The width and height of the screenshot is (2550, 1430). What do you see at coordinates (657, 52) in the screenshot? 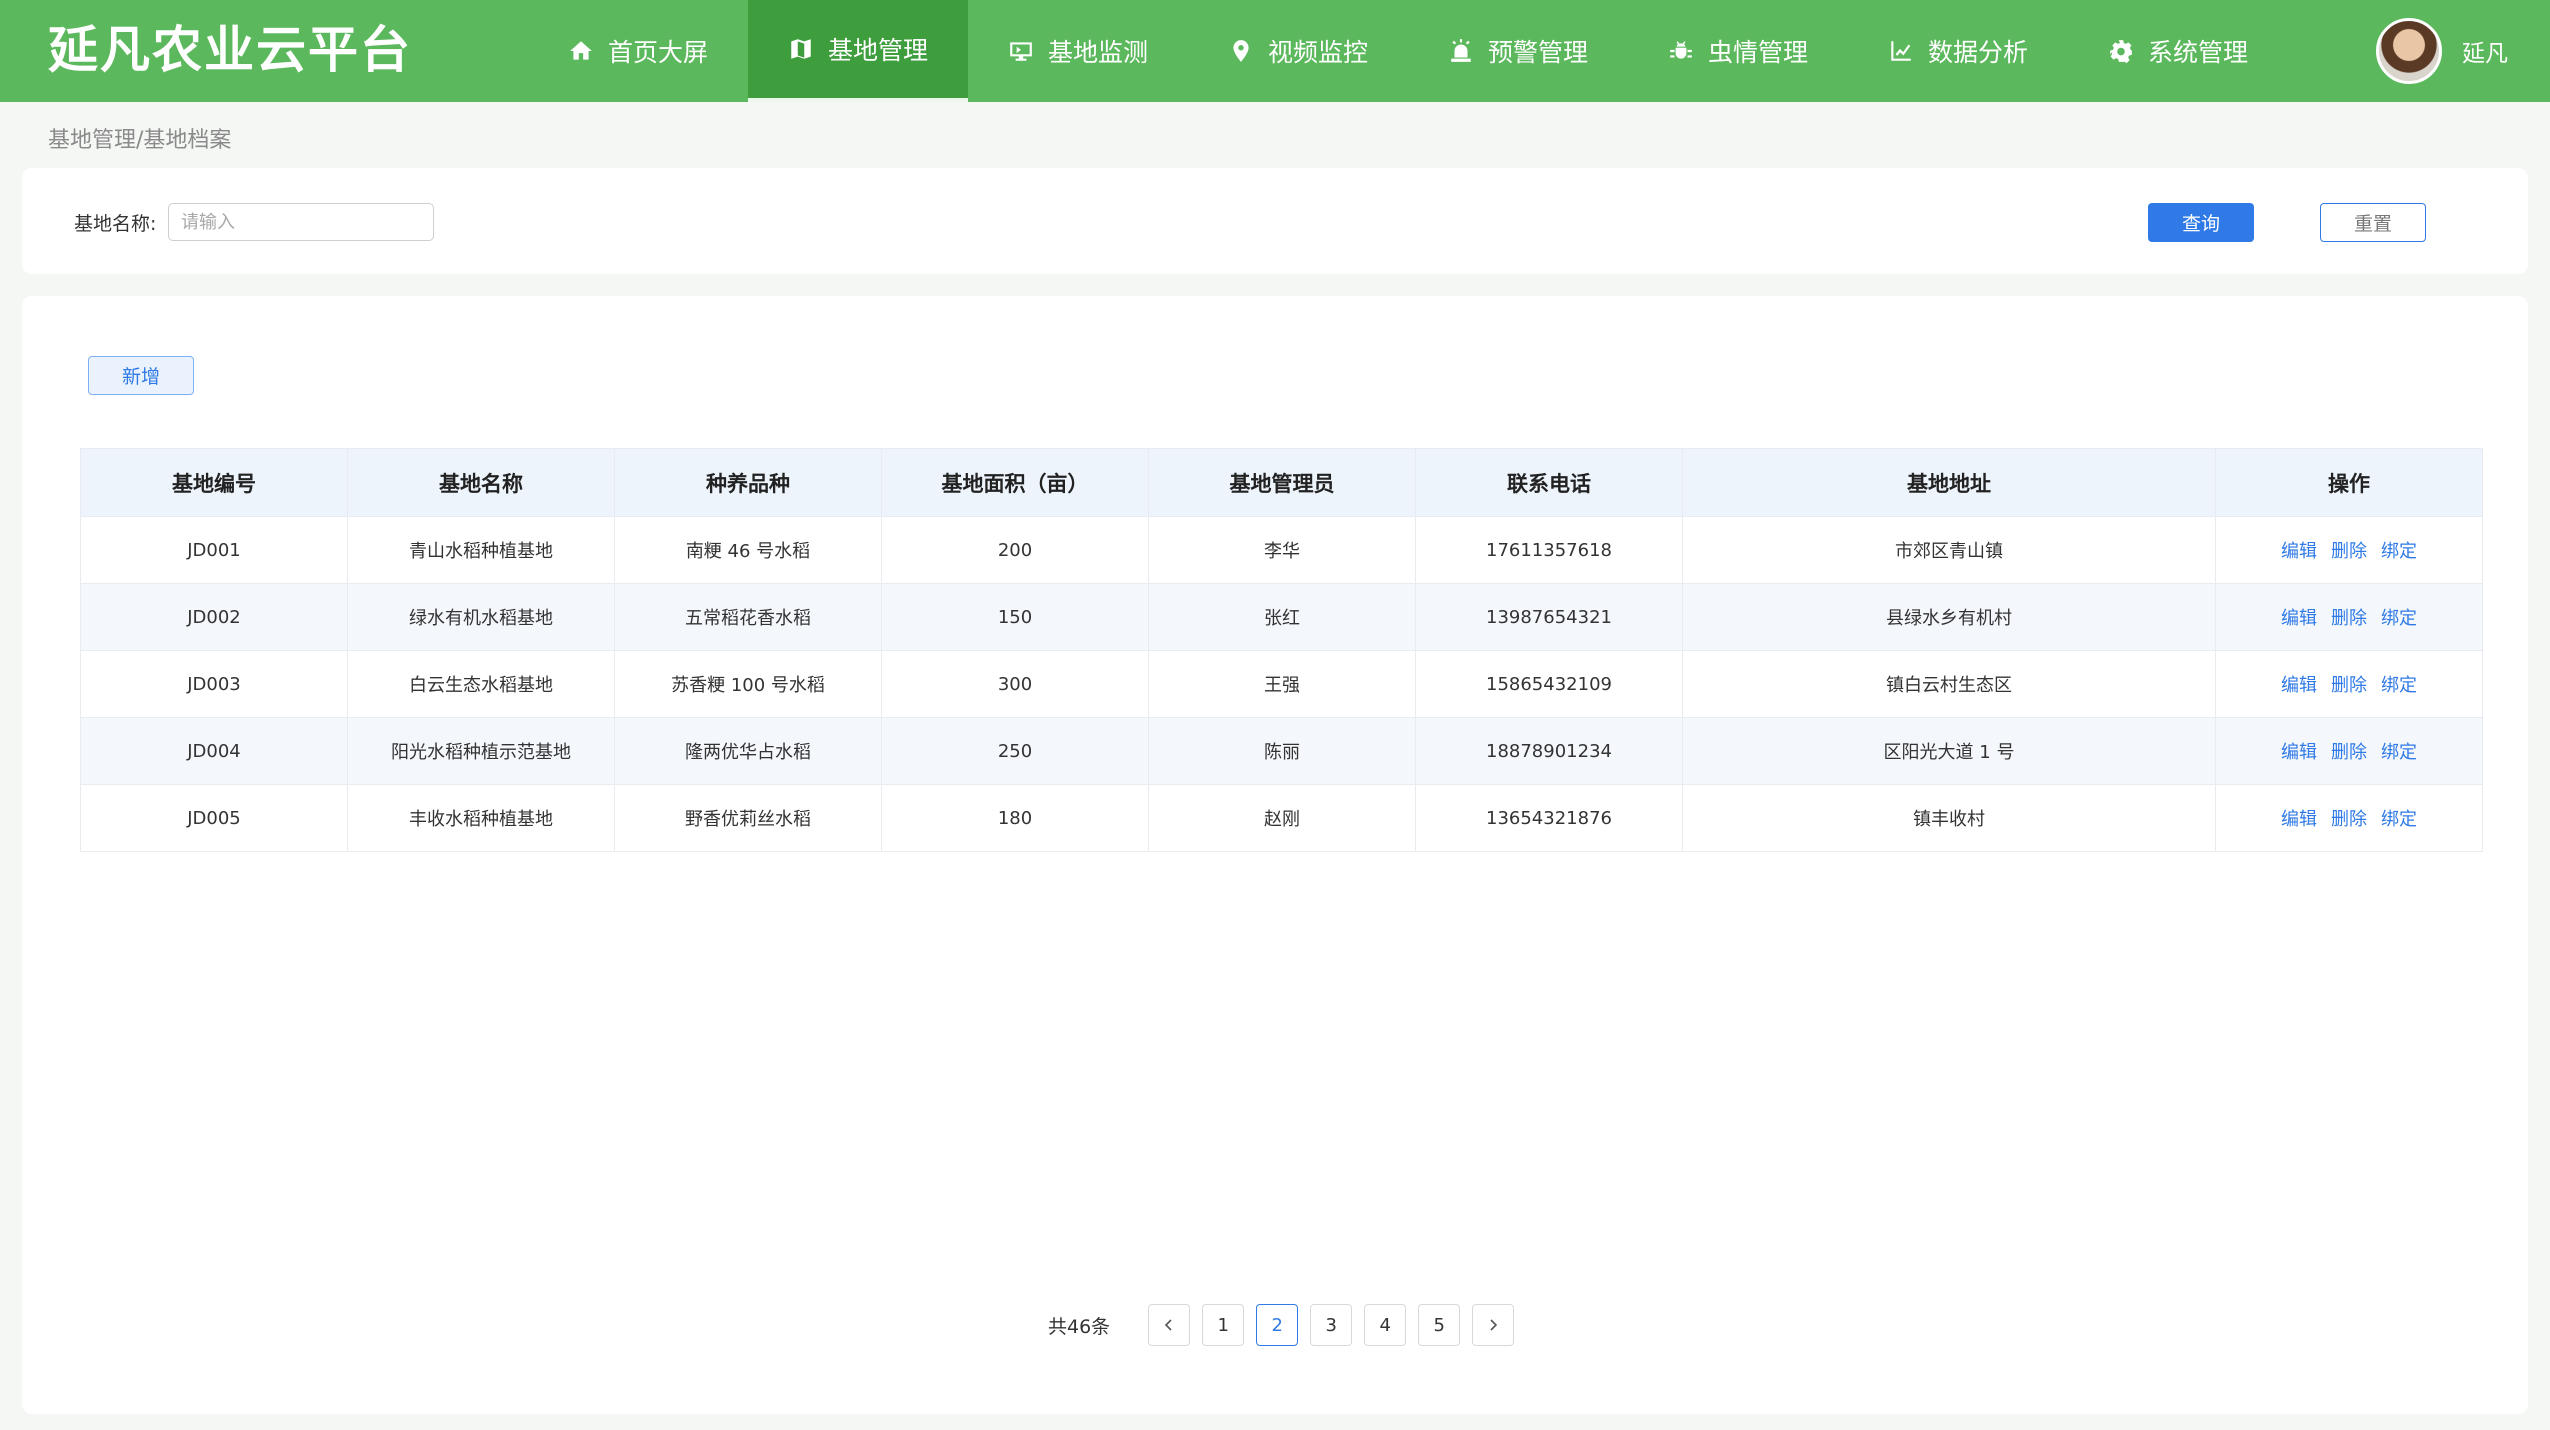
I see `nav-item-label: 首页大屏` at bounding box center [657, 52].